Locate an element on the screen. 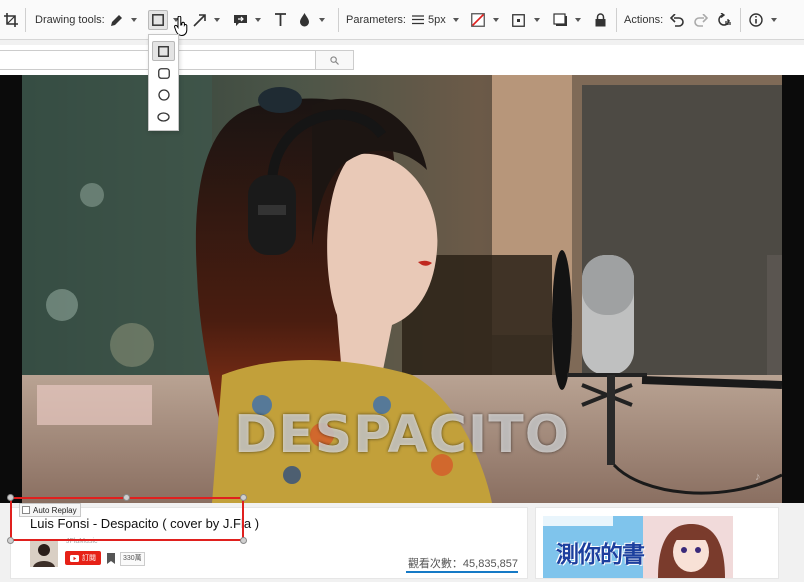 The width and height of the screenshot is (804, 582). text-icon is located at coordinates (280, 19).